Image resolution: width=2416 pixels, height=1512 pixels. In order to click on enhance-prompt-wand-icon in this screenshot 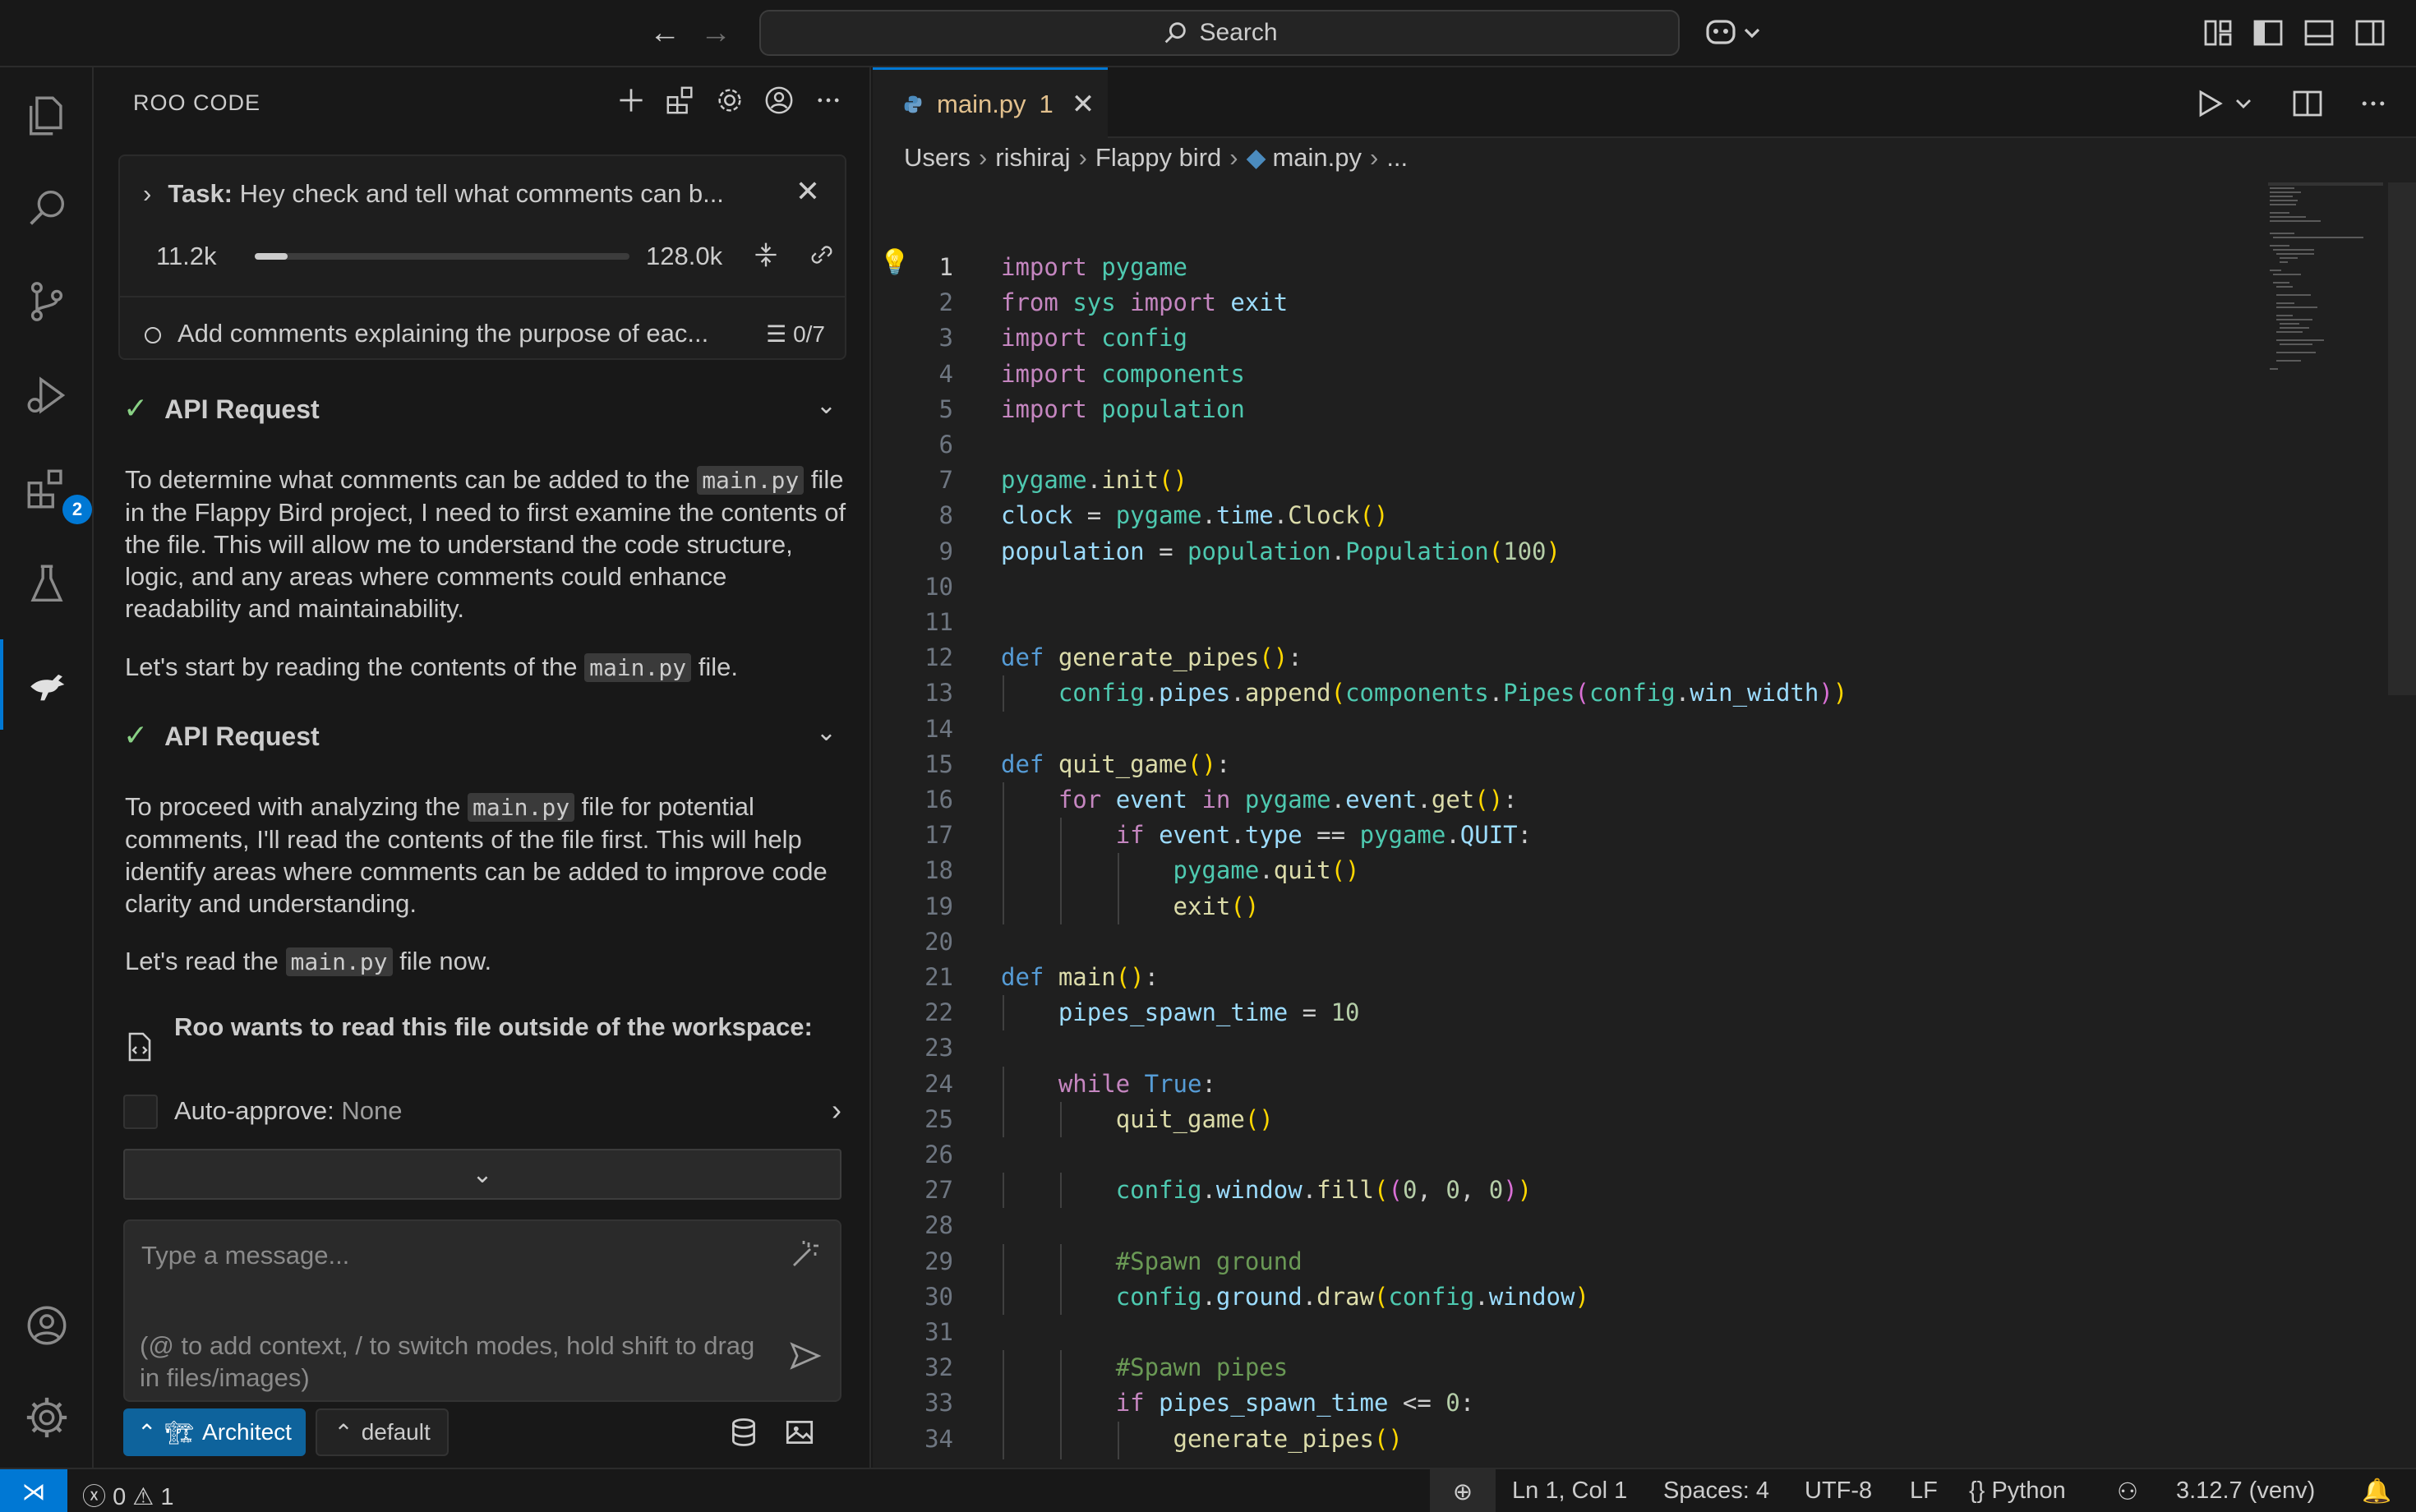, I will do `click(806, 1256)`.